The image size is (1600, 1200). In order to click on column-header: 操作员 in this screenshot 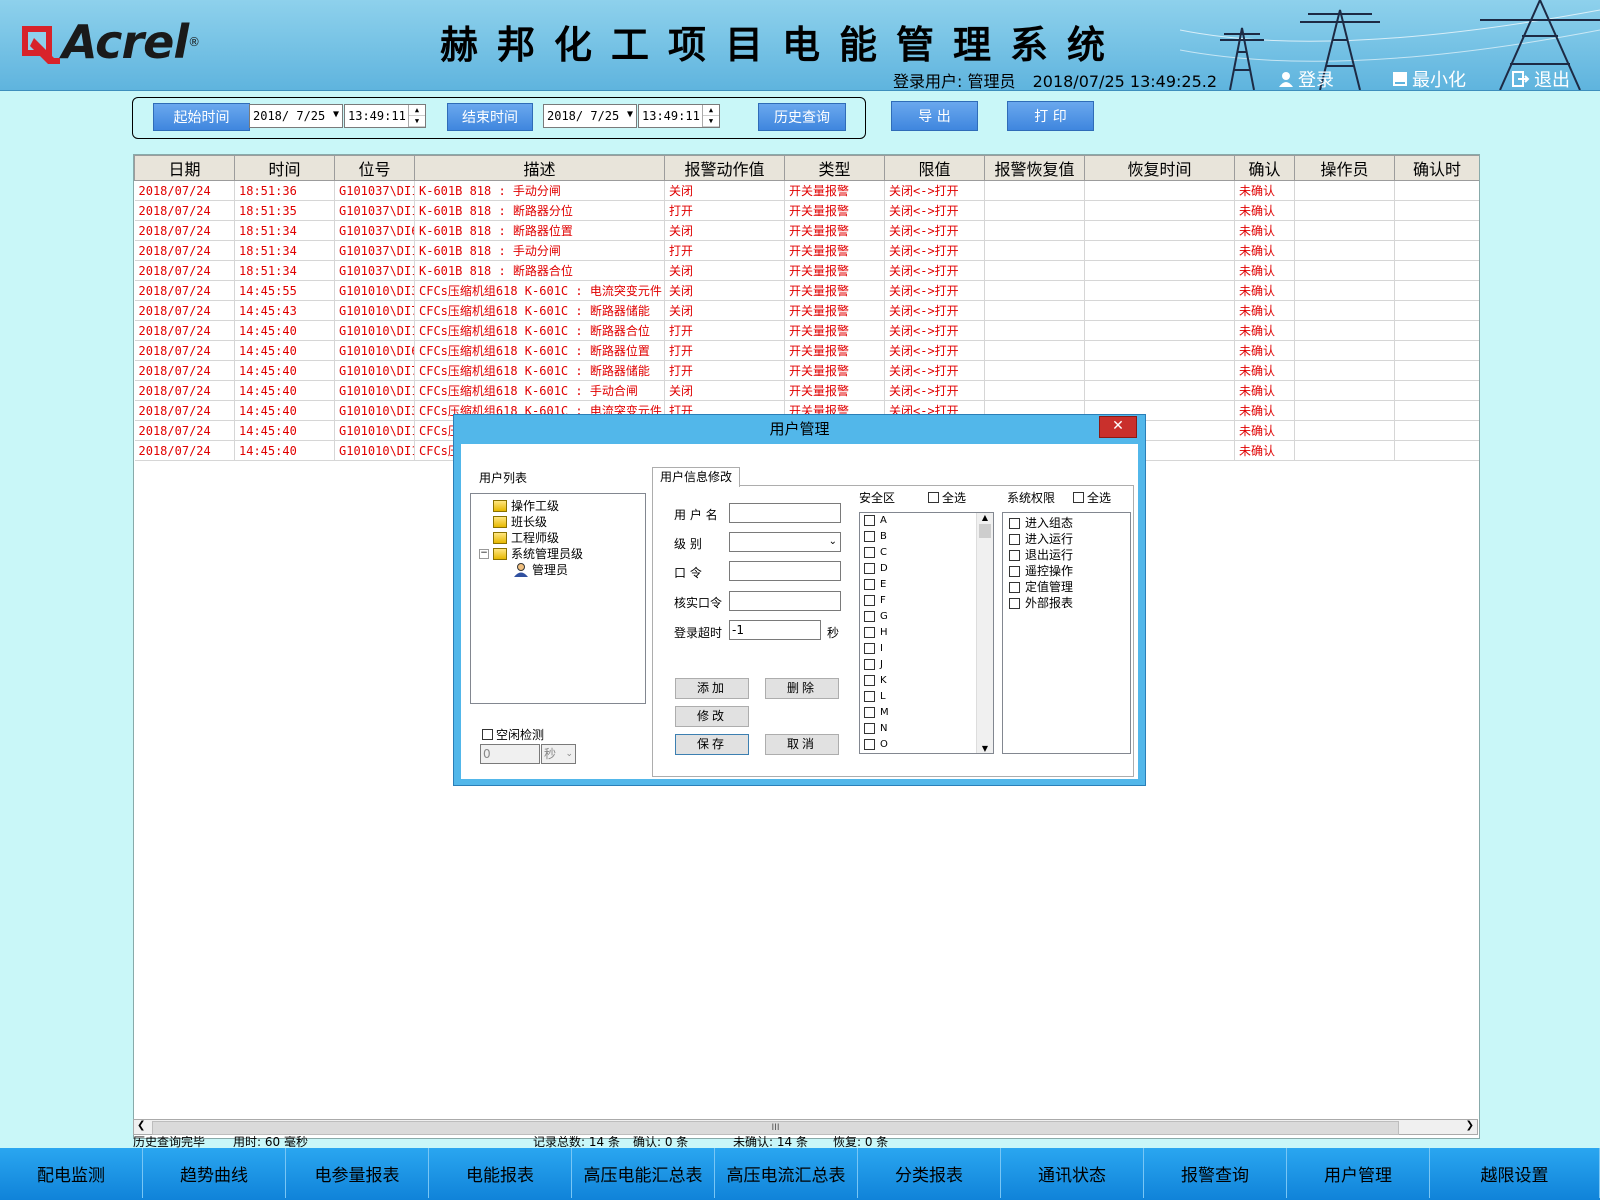, I will do `click(1344, 168)`.